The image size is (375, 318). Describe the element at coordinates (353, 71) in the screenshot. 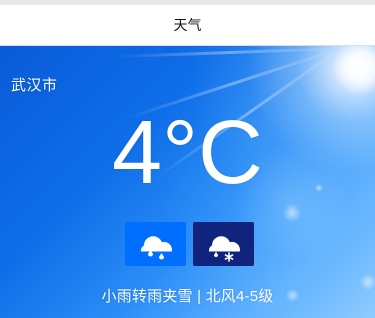

I see `sun-glow` at that location.